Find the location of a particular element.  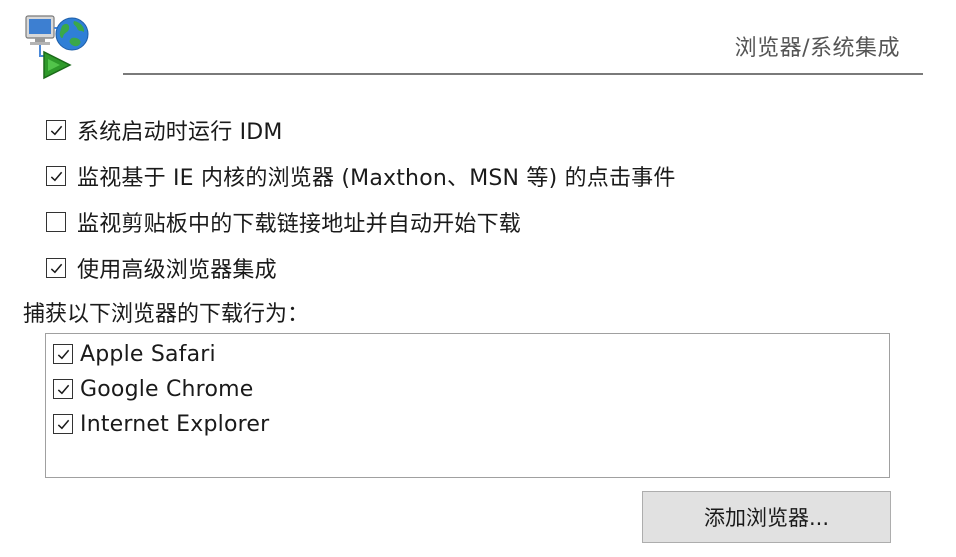

idm-browser-integration-icon is located at coordinates (56, 46).